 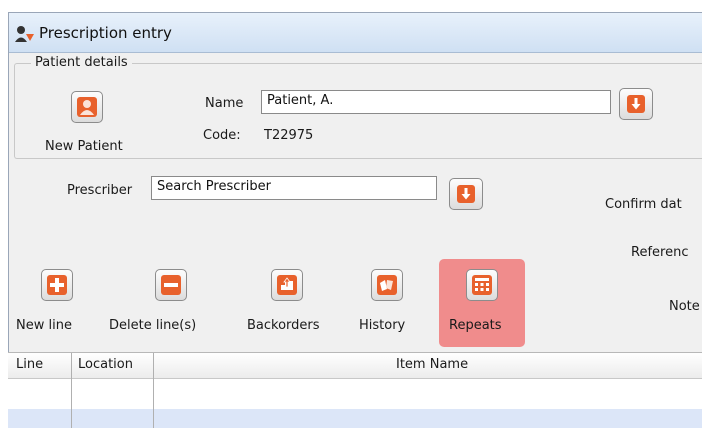 What do you see at coordinates (684, 306) in the screenshot?
I see `notes-label: Note` at bounding box center [684, 306].